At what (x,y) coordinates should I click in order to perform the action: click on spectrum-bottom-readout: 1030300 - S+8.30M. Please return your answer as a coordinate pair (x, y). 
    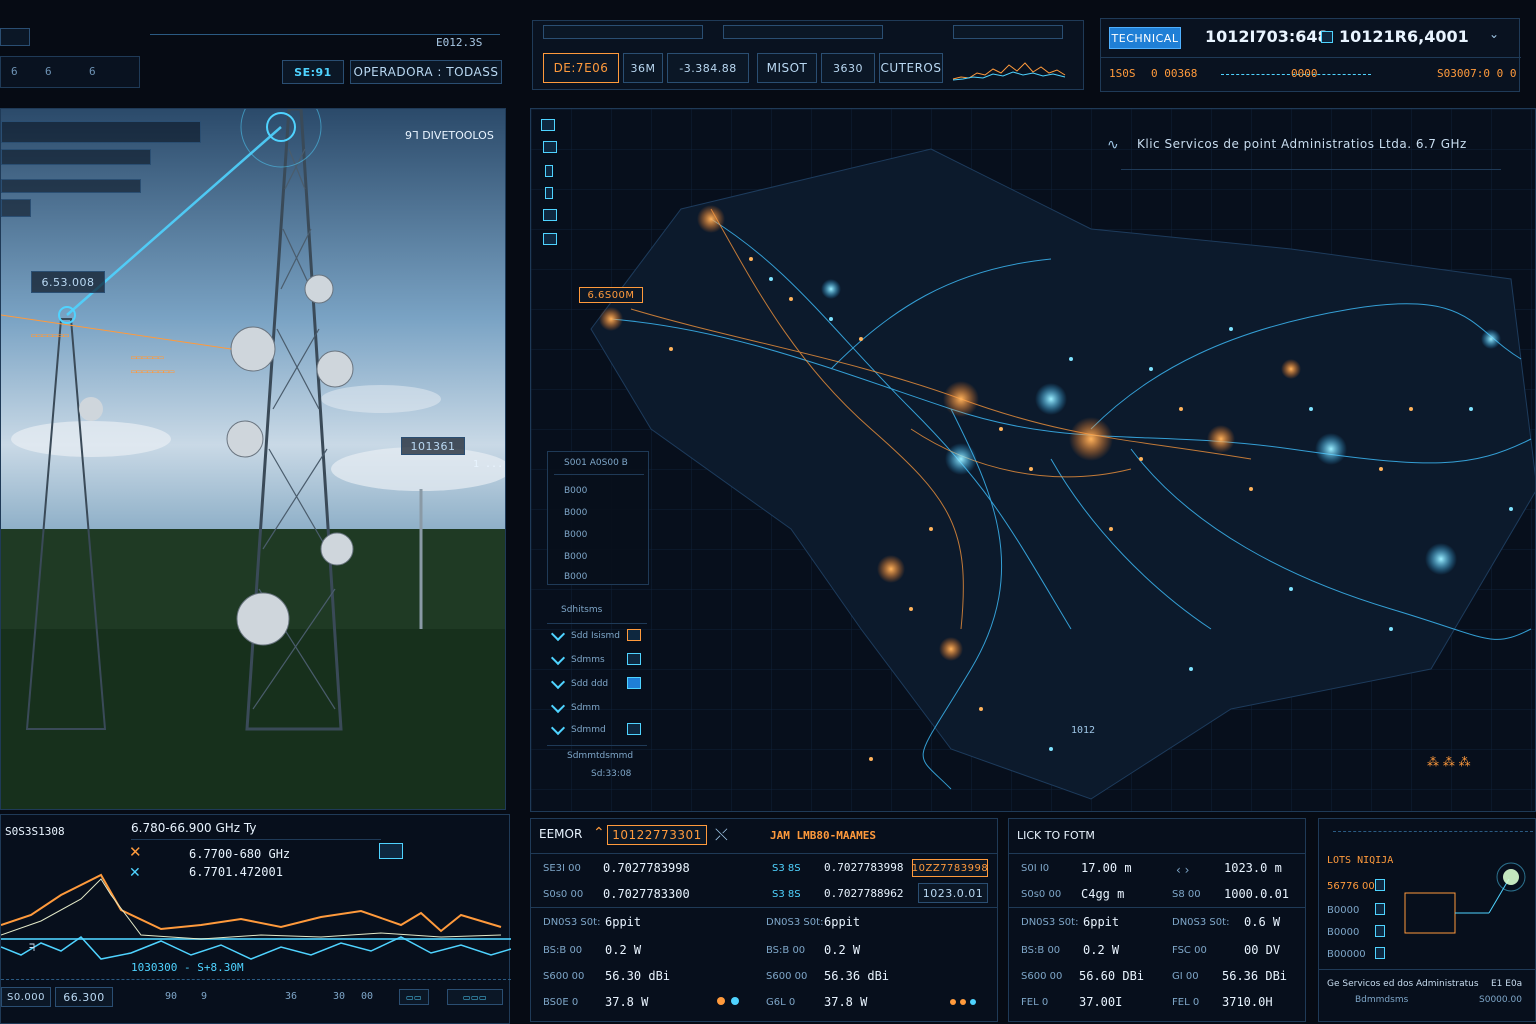
    Looking at the image, I should click on (187, 967).